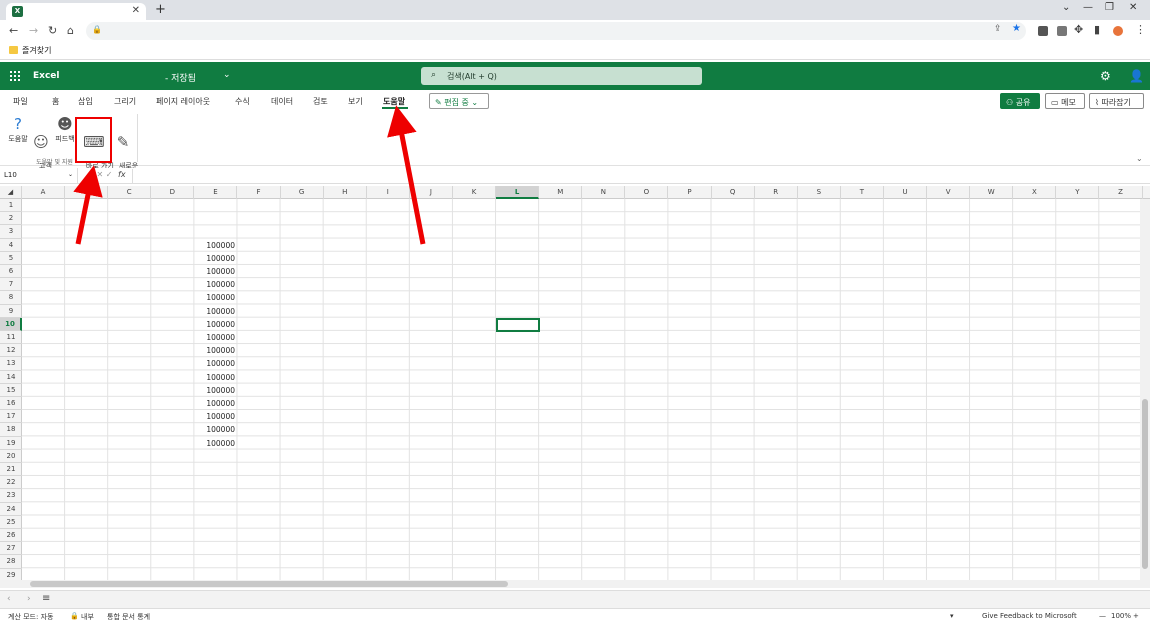 This screenshot has height=623, width=1150. I want to click on arrow-to-shortcuts-icon, so click(88, 205).